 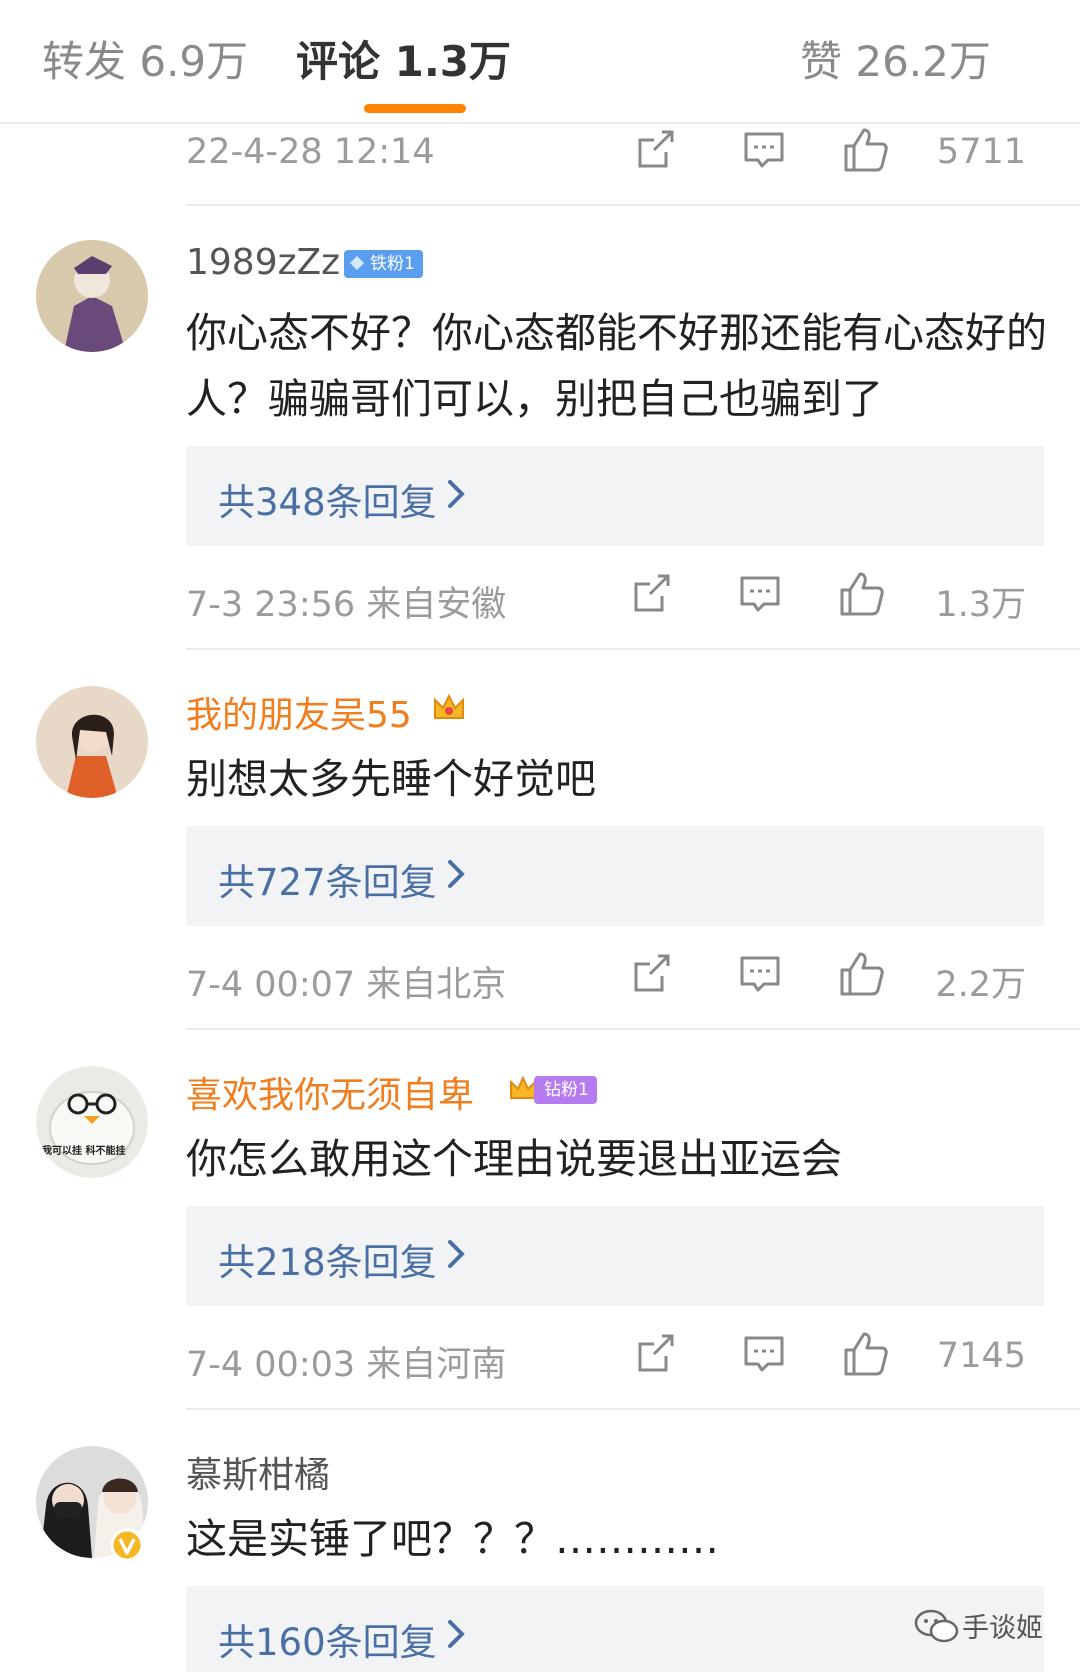 What do you see at coordinates (981, 152) in the screenshot?
I see `like-count: 5711` at bounding box center [981, 152].